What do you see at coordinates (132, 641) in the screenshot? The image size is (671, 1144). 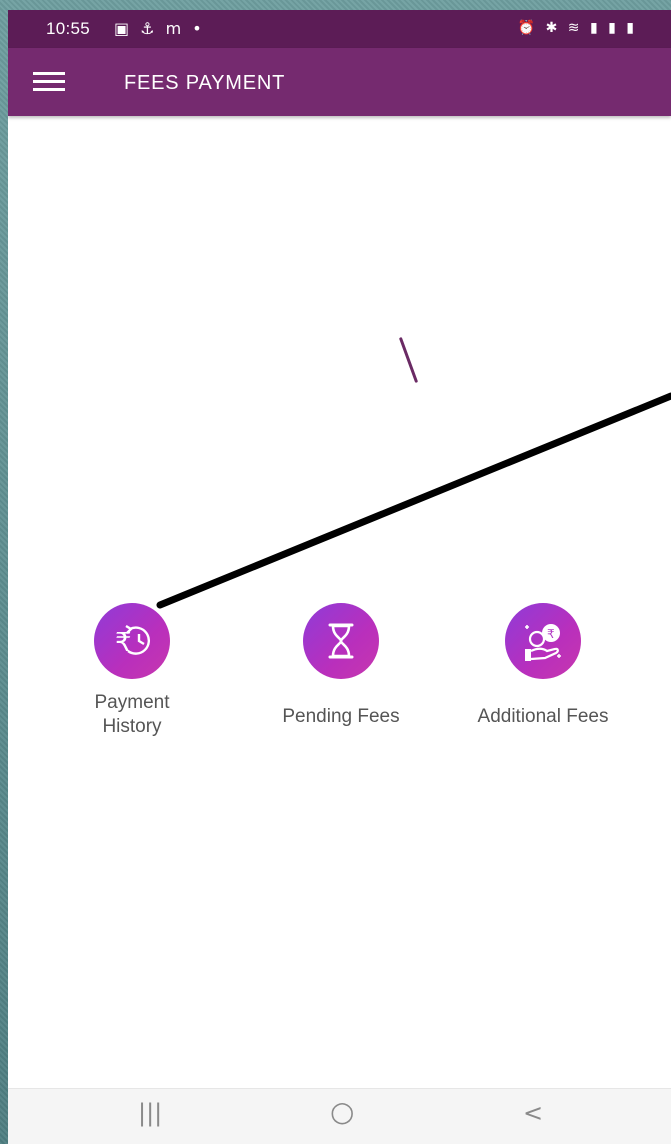 I see `rupee-history-icon: ₹` at bounding box center [132, 641].